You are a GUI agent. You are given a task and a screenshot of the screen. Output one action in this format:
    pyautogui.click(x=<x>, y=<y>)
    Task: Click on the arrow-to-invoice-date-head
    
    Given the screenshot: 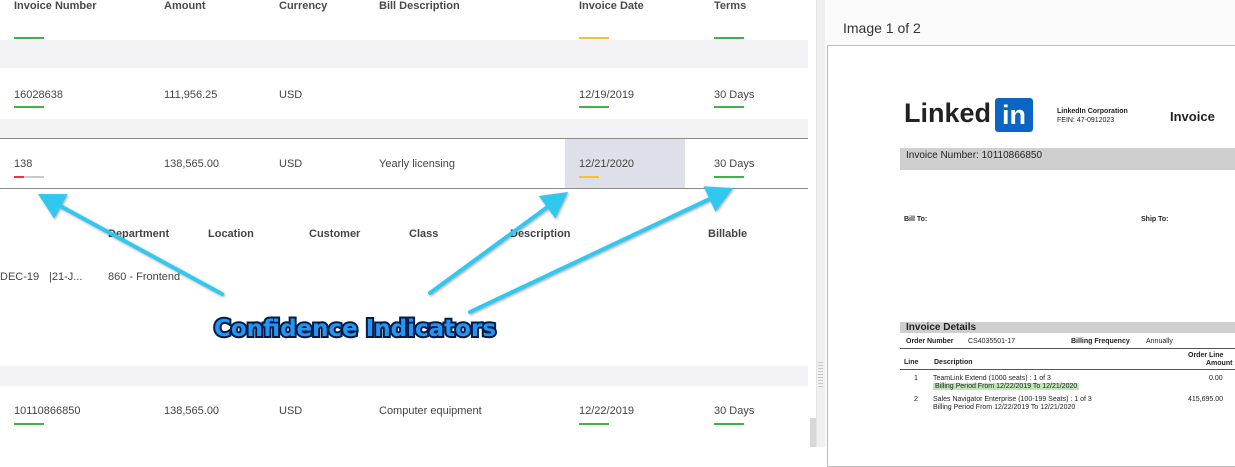 What is the action you would take?
    pyautogui.click(x=553, y=205)
    